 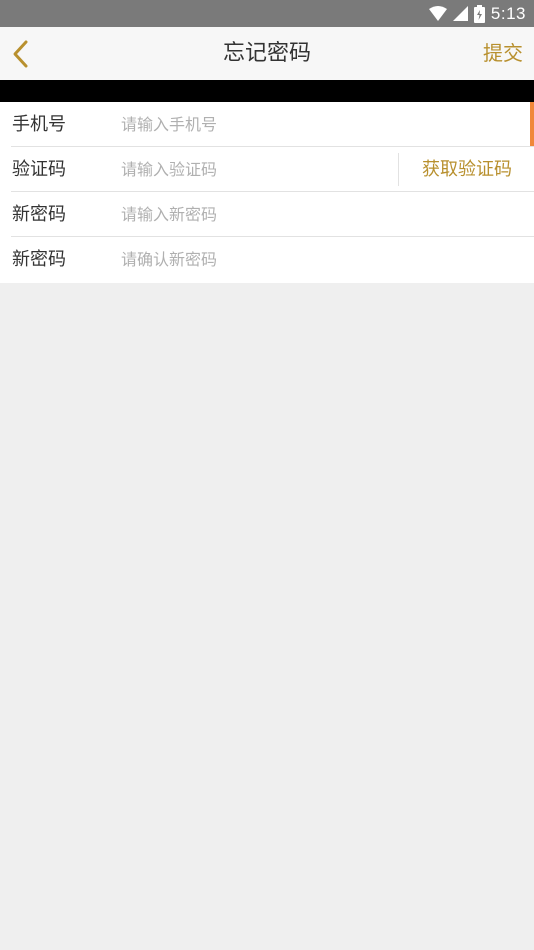 I want to click on signal-icon, so click(x=460, y=13).